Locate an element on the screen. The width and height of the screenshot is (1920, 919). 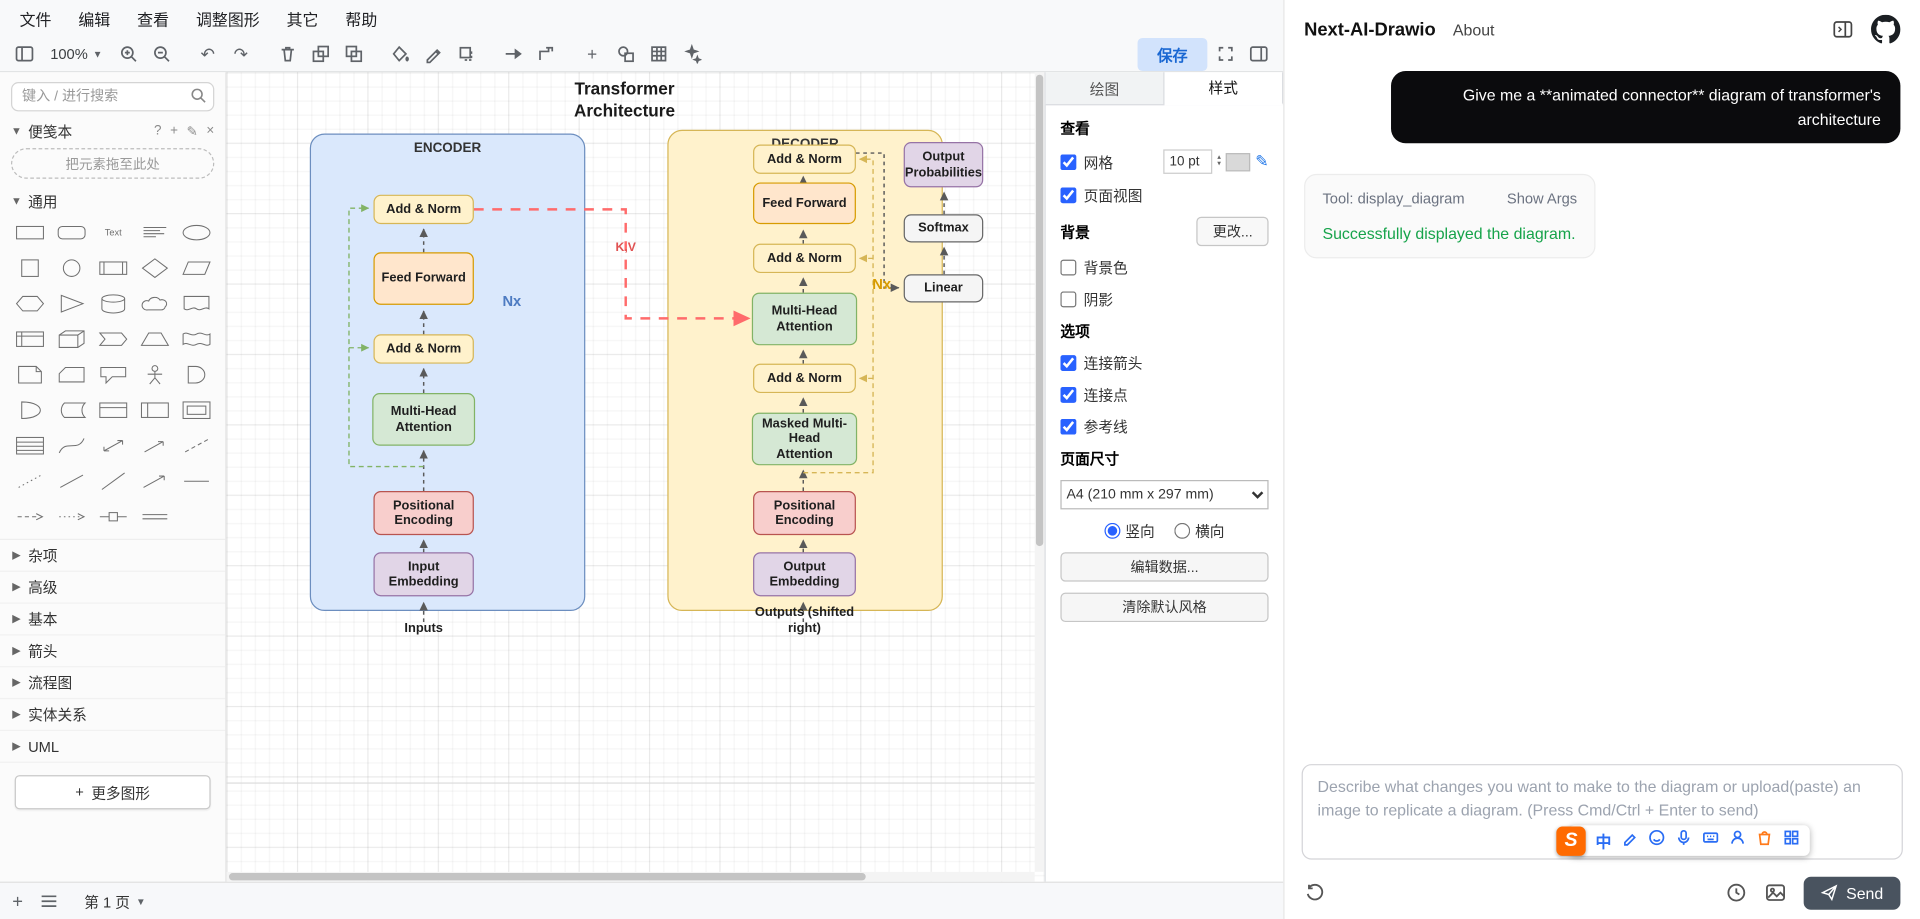
shape-circle is located at coordinates (71, 267).